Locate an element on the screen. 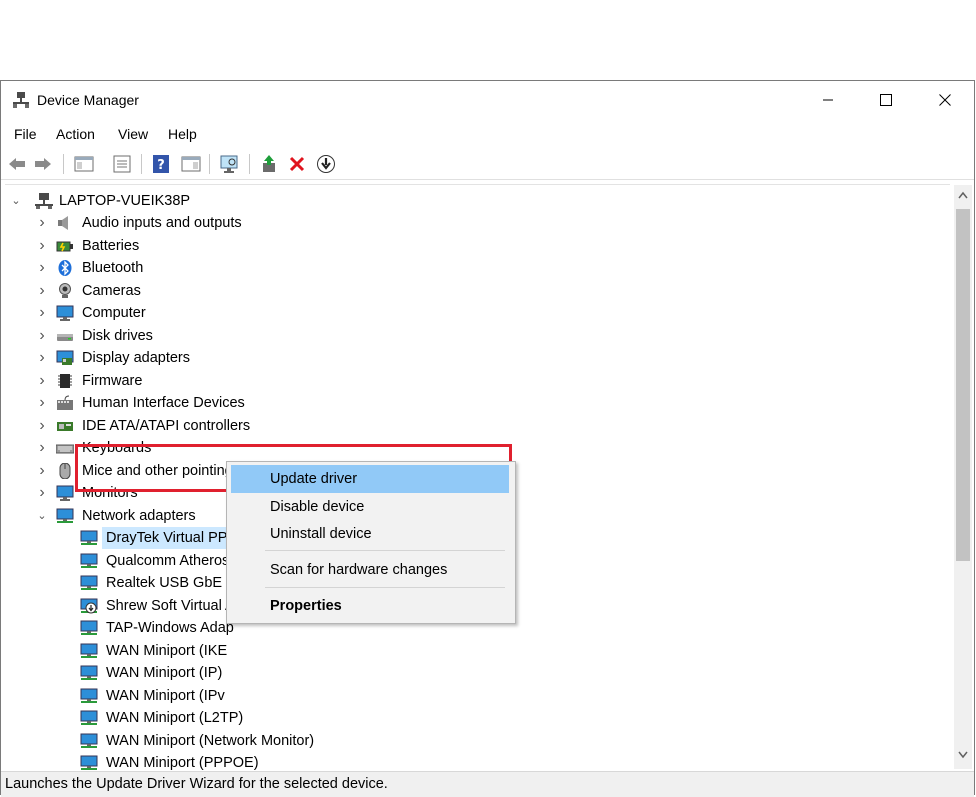 The image size is (976, 797). network-adapter-label: WAN Miniport (IP) is located at coordinates (164, 673).